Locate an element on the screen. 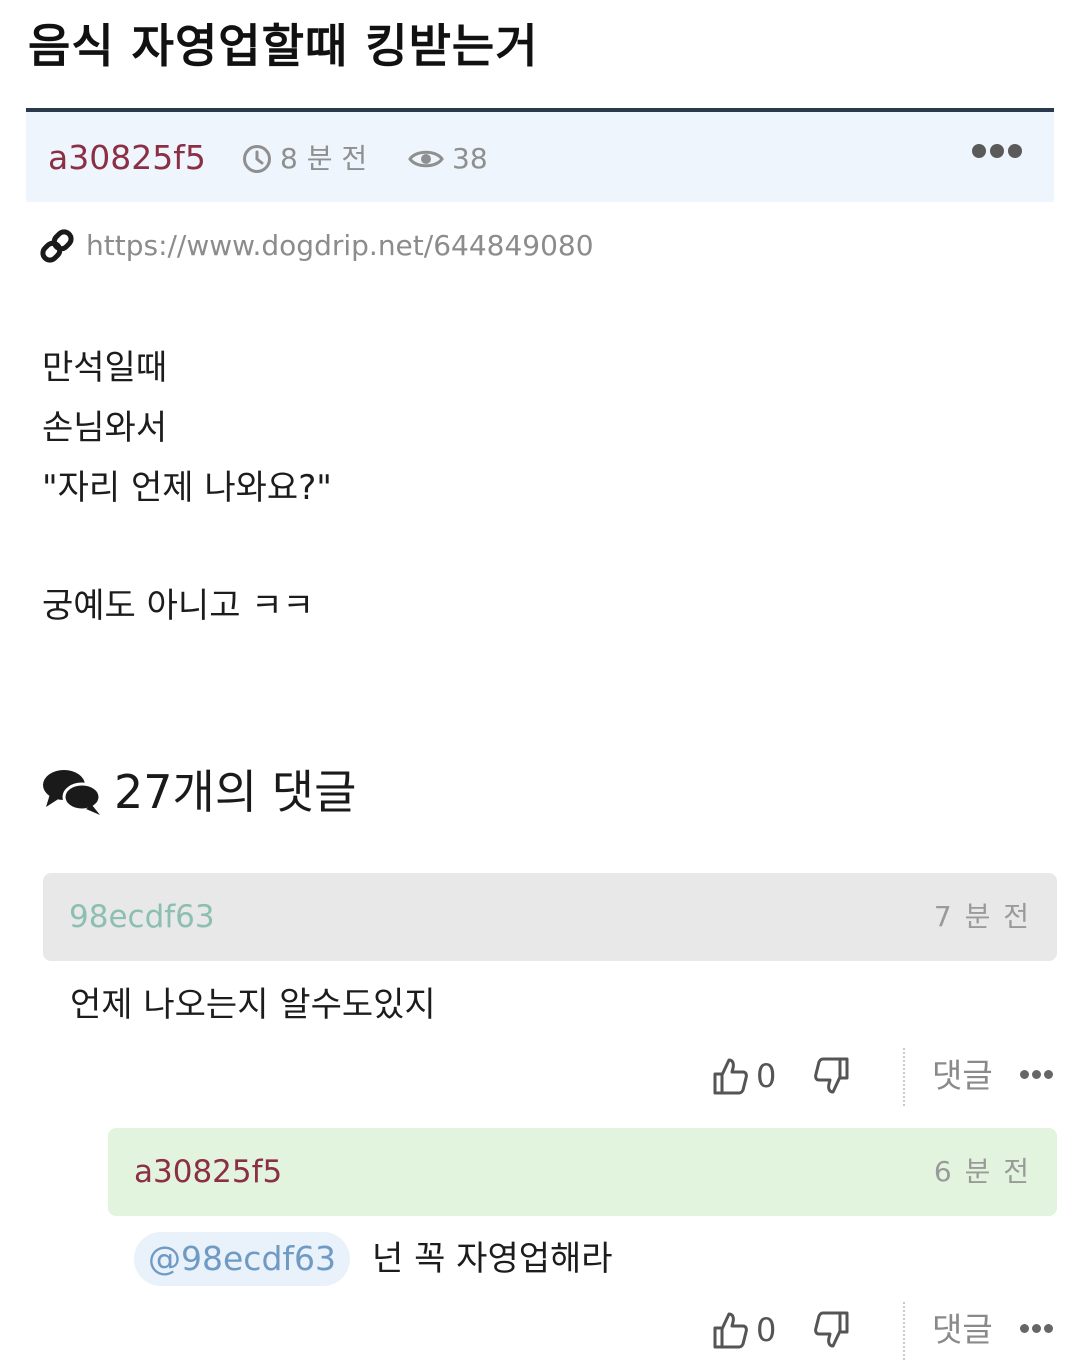  post-body-line: 궁예도 아니고 ㅋㅋ is located at coordinates (178, 606).